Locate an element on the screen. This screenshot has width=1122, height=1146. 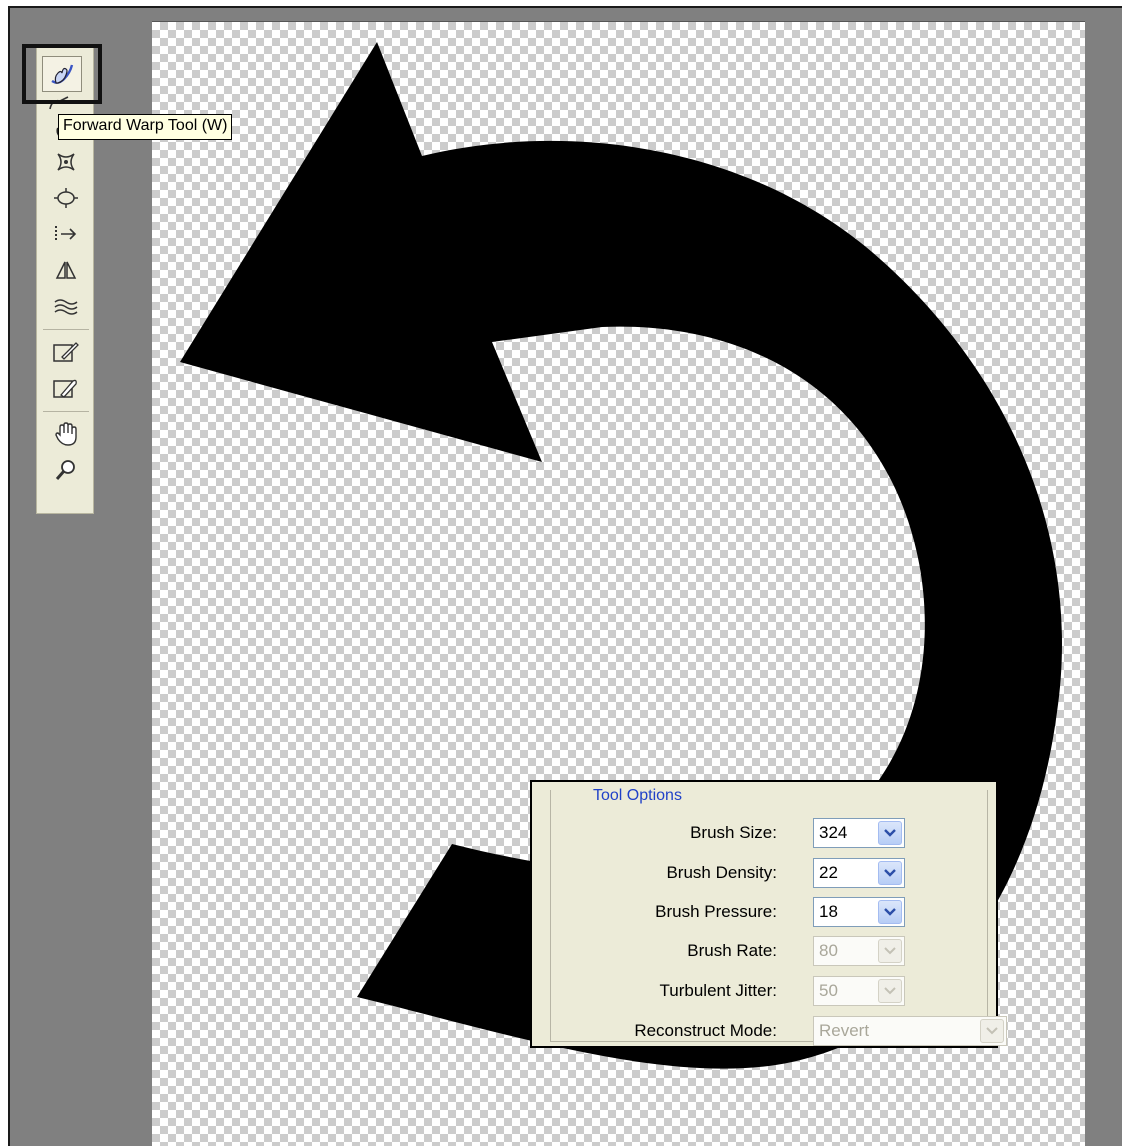
pucker-icon is located at coordinates (66, 162).